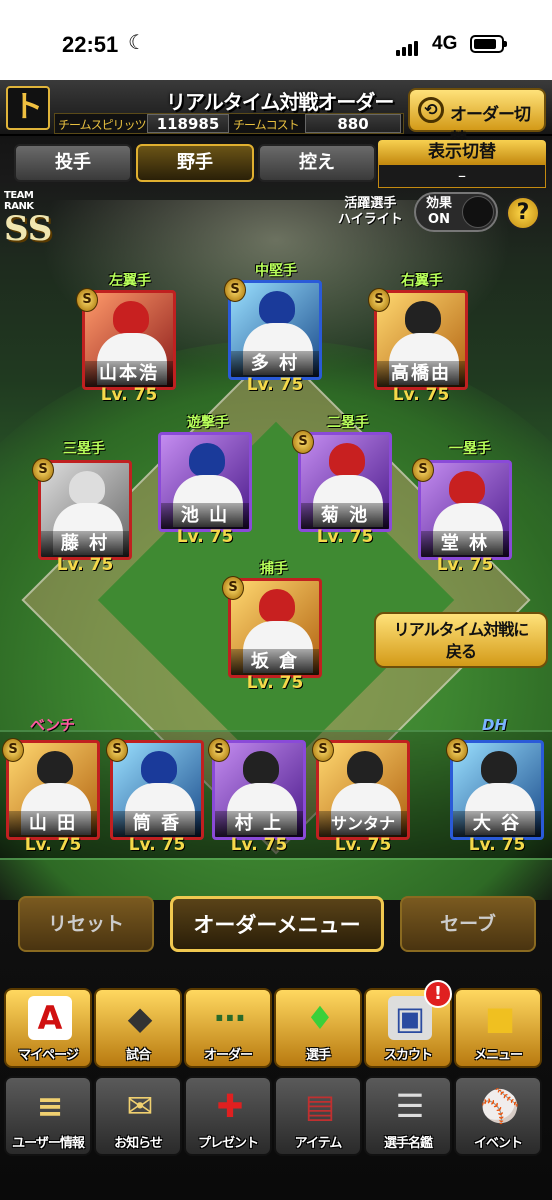  Describe the element at coordinates (230, 1106) in the screenshot. I see `gift-icon: ✚` at that location.